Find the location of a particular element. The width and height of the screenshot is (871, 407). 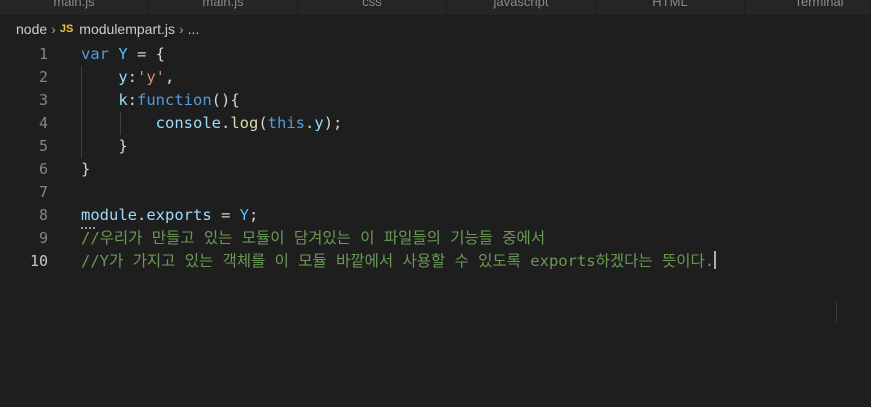

punctuation-token: ); is located at coordinates (333, 123).